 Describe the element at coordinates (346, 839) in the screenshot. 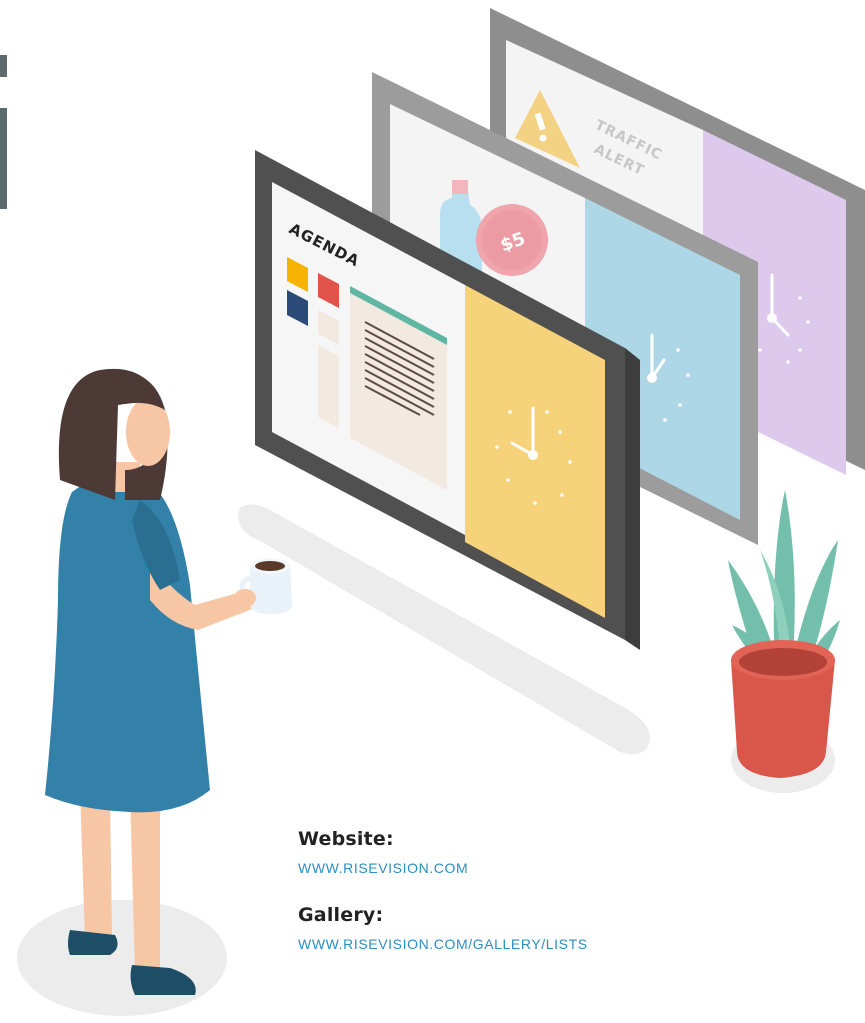

I see `website-label: Website:` at that location.